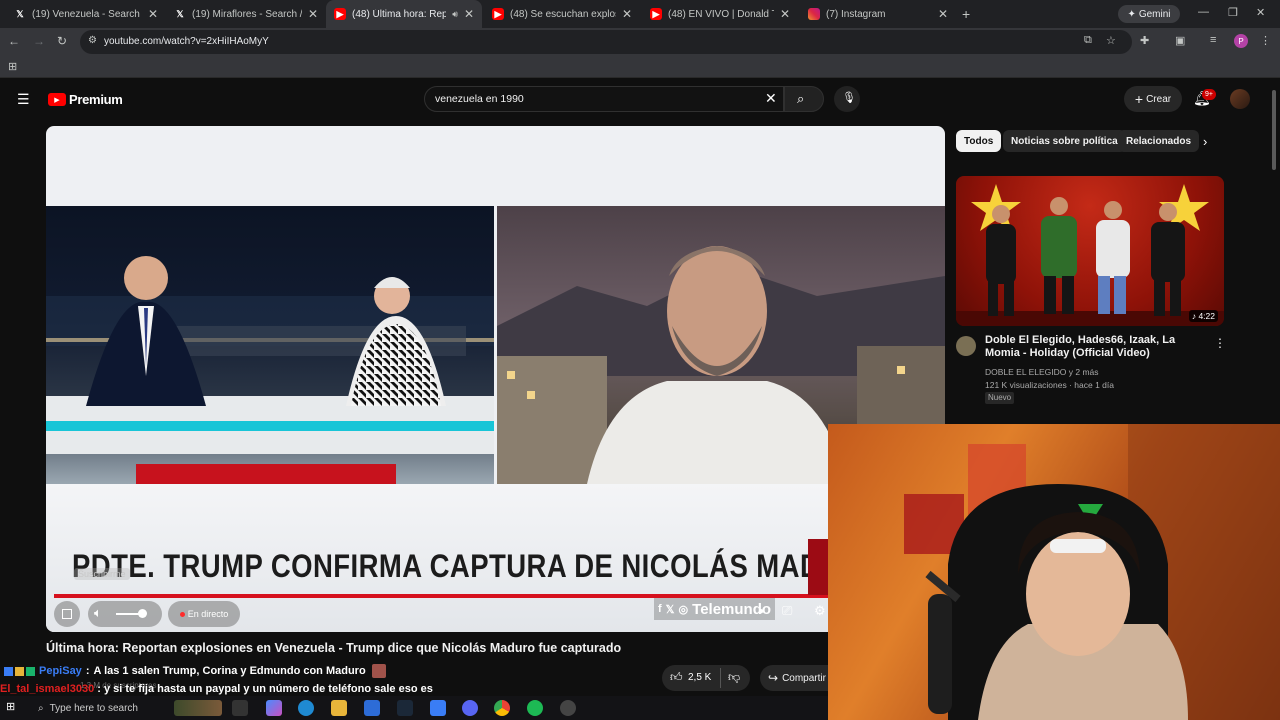 The width and height of the screenshot is (1280, 720). Describe the element at coordinates (204, 614) in the screenshot. I see `live-indicator: En directo` at that location.